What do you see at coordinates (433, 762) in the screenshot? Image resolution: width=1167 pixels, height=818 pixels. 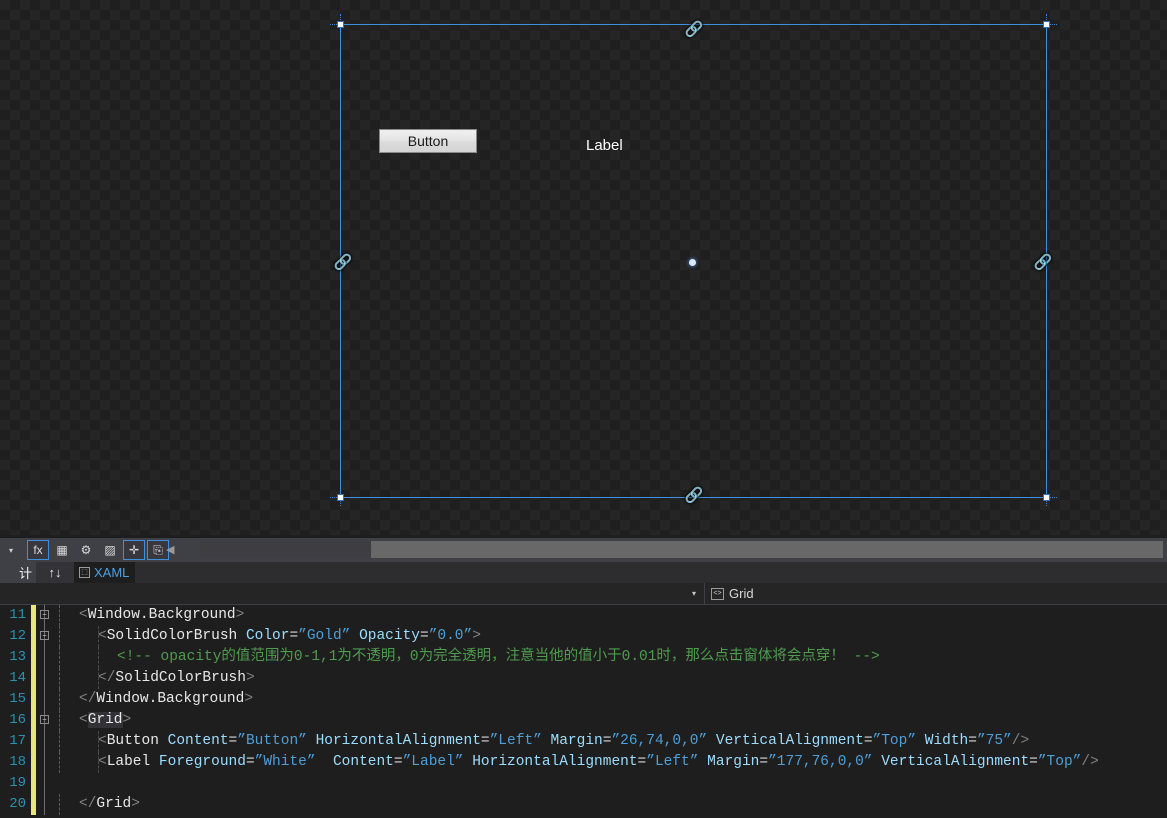 I see `code-token: ”Label”` at bounding box center [433, 762].